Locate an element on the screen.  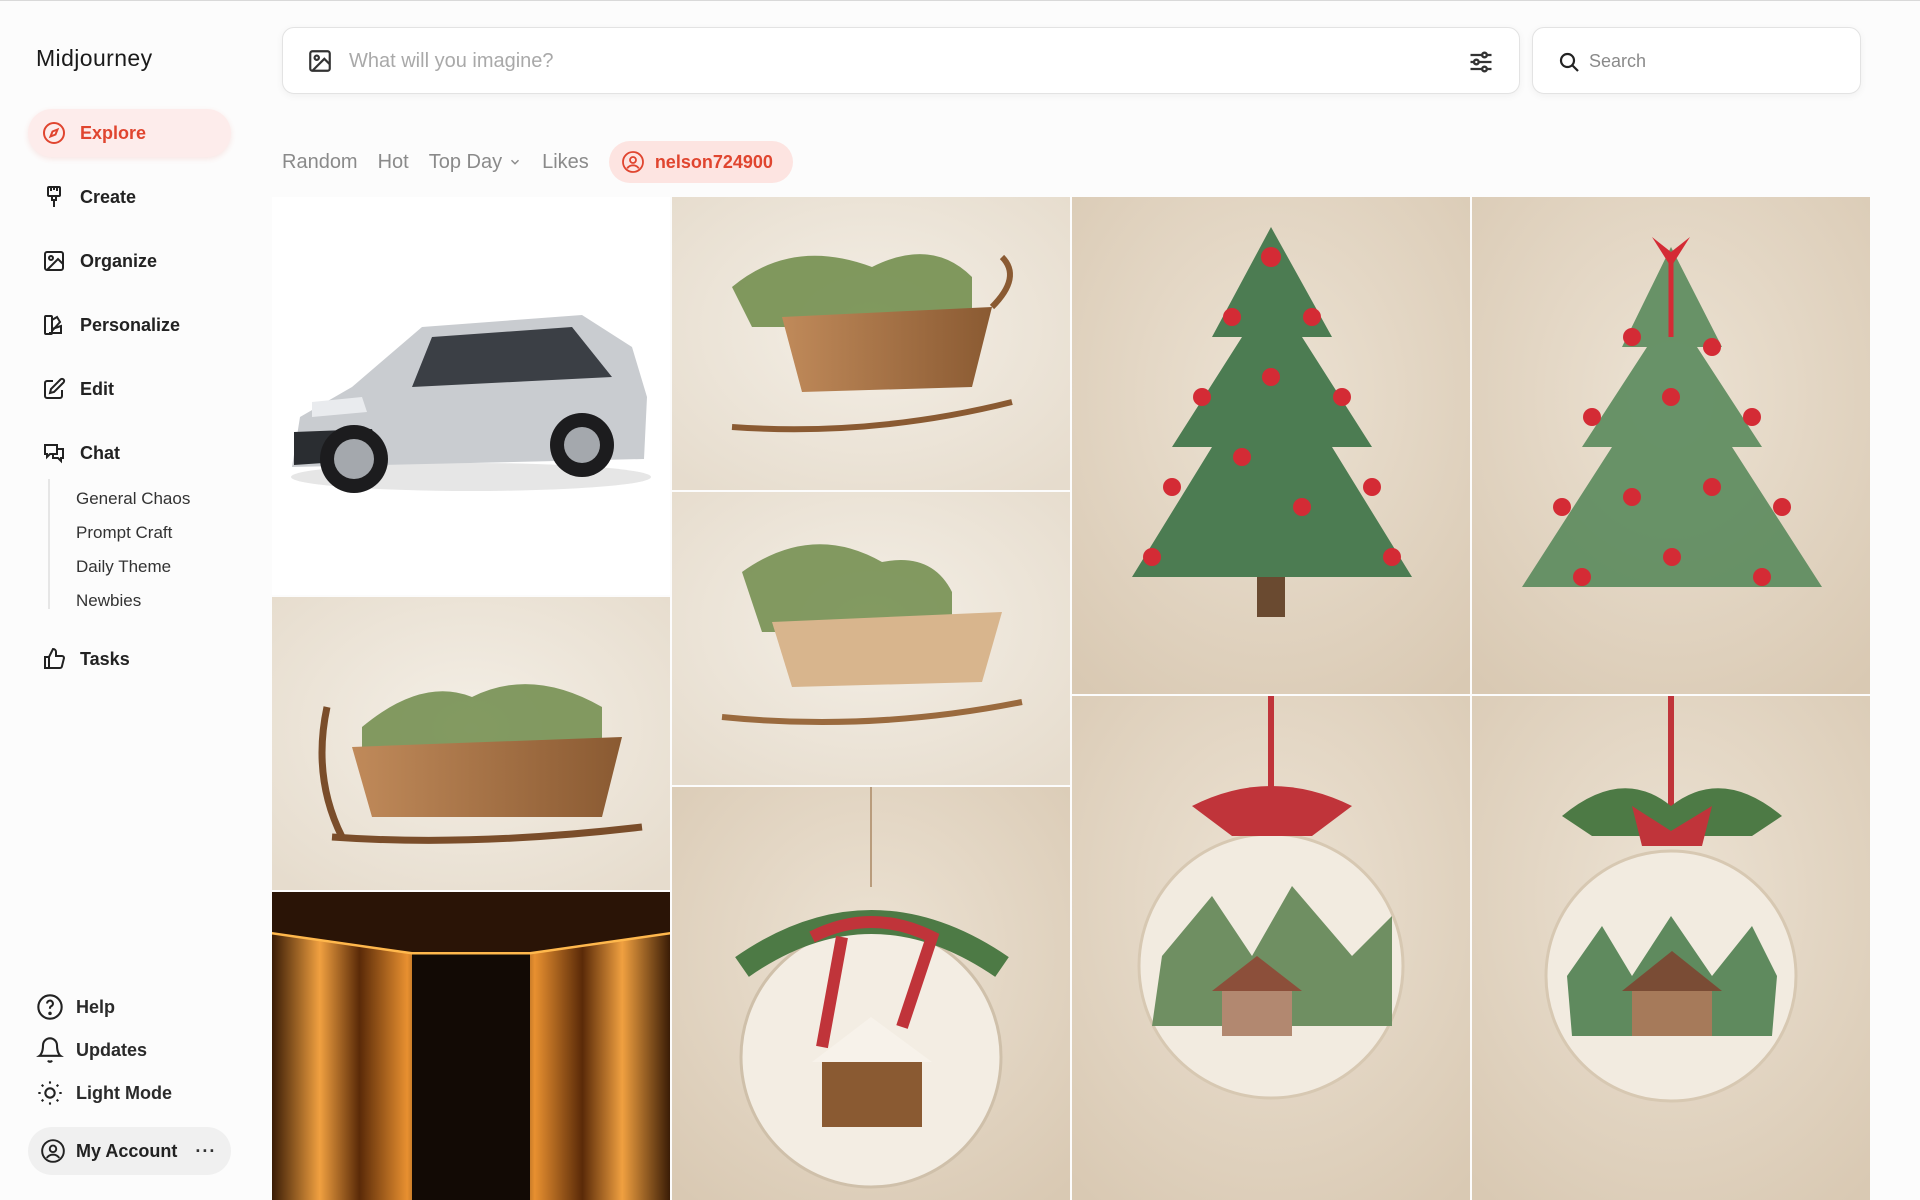
app-logo: Midjourney is located at coordinates (94, 58).